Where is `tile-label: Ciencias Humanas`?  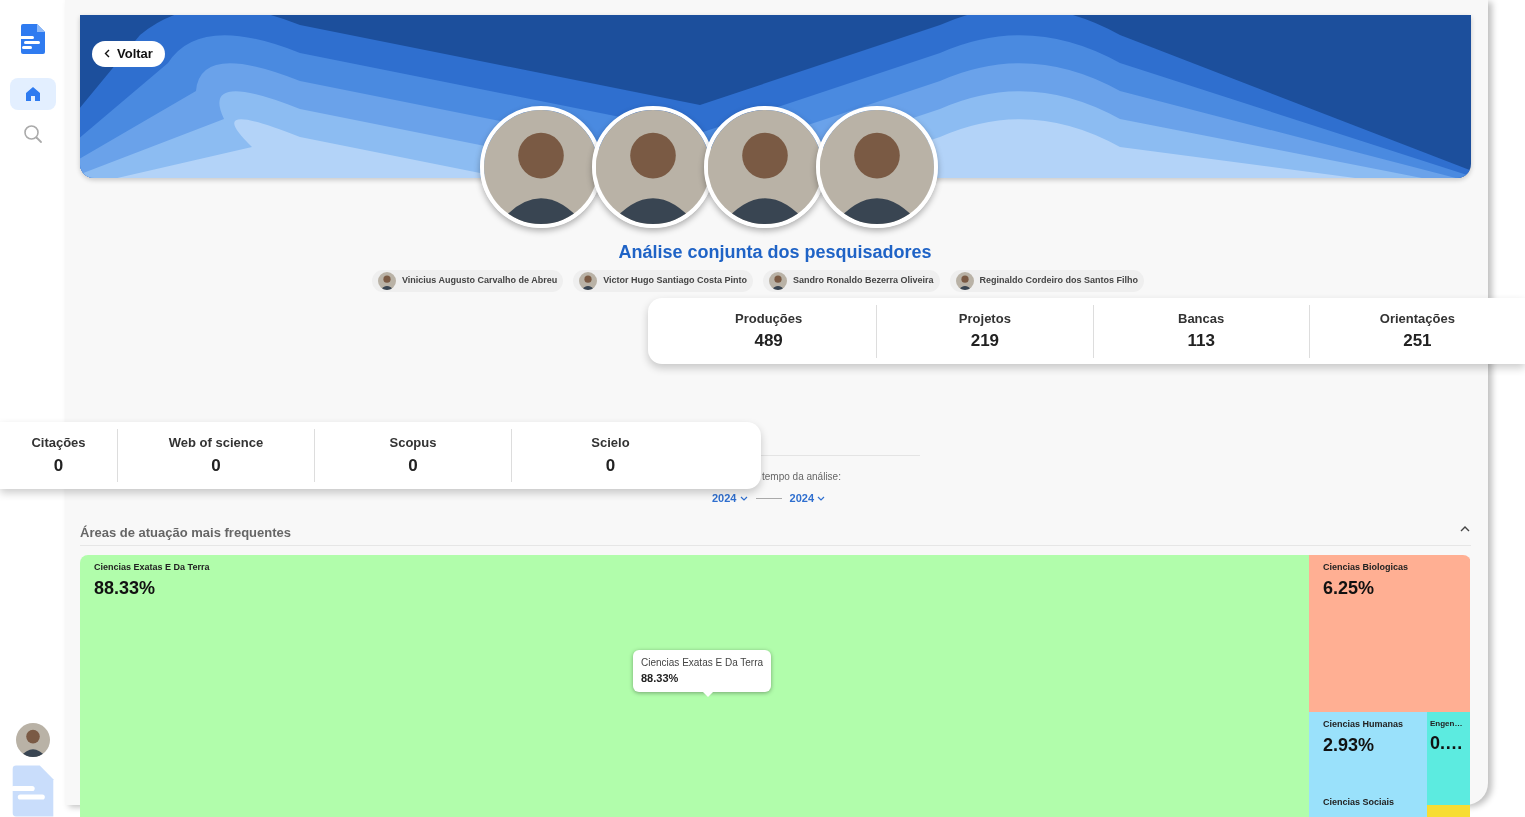 tile-label: Ciencias Humanas is located at coordinates (1364, 724).